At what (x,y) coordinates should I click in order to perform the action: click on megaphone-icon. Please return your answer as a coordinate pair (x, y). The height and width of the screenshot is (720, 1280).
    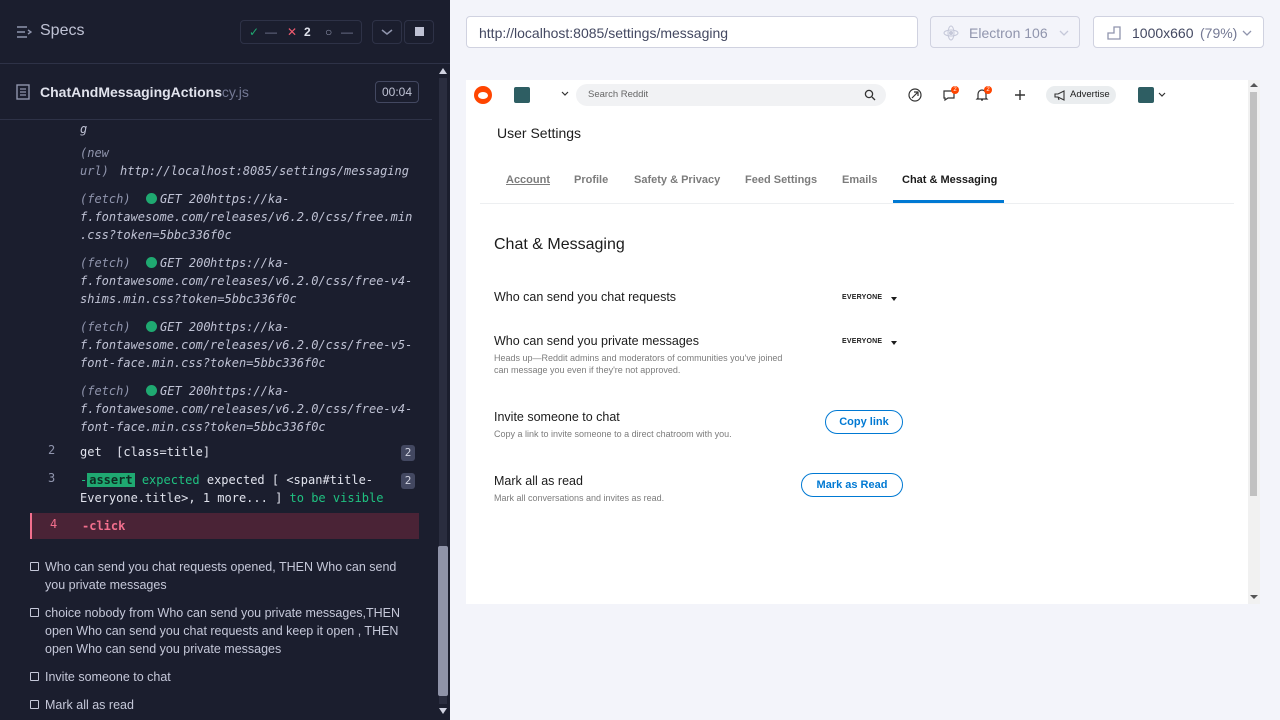
    Looking at the image, I should click on (1059, 95).